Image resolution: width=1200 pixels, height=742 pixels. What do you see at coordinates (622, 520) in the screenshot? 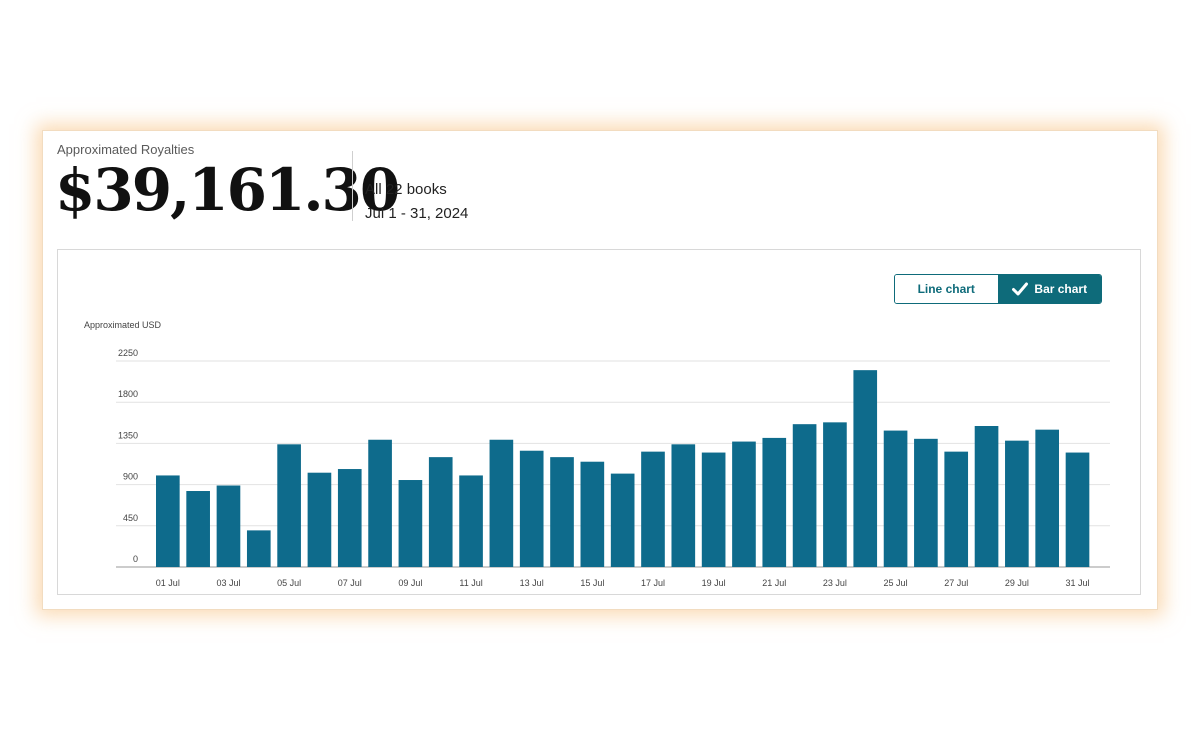
I see `bar-16-jul` at bounding box center [622, 520].